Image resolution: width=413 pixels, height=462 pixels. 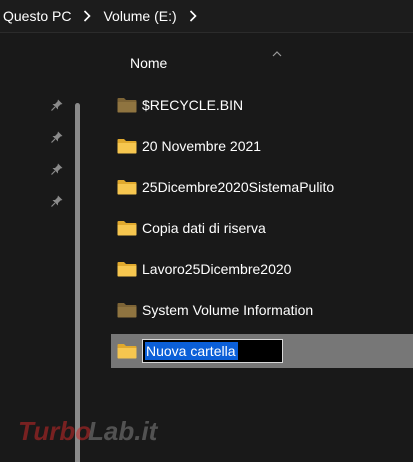 What do you see at coordinates (191, 351) in the screenshot?
I see `rename-input-text: Nuova cartella` at bounding box center [191, 351].